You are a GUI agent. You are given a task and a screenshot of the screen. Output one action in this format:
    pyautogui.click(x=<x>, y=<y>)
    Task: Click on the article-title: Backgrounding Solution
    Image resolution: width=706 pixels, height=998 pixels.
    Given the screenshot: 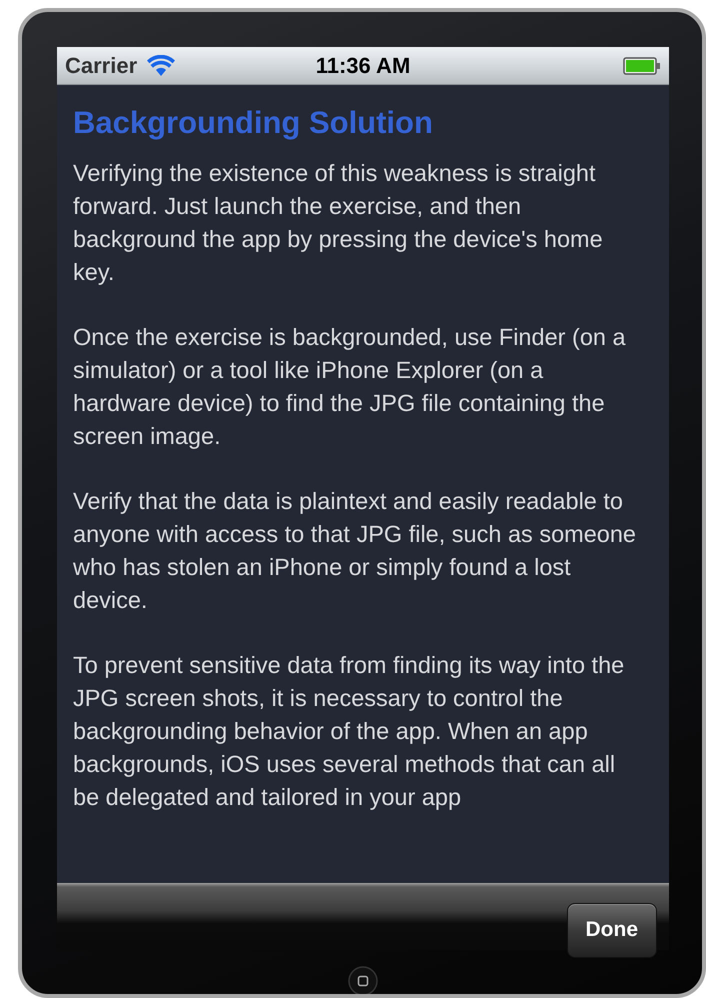 What is the action you would take?
    pyautogui.click(x=253, y=123)
    